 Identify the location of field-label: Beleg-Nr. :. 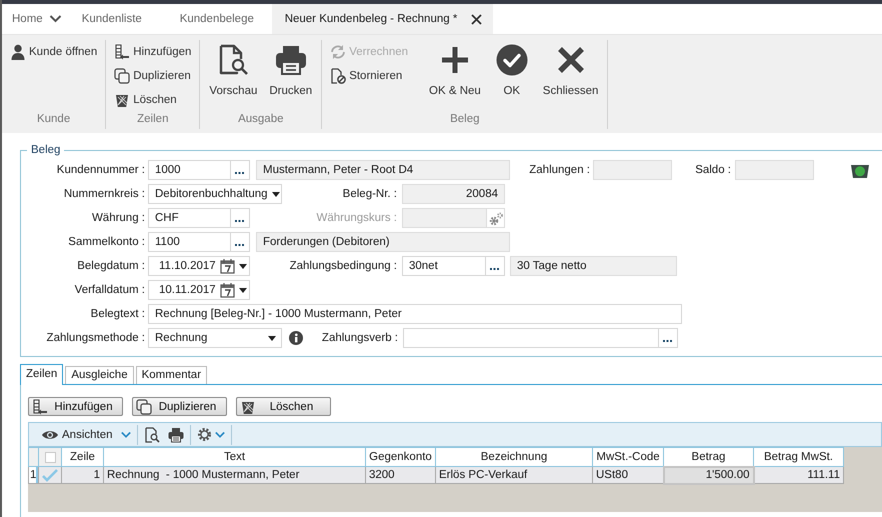
(369, 194).